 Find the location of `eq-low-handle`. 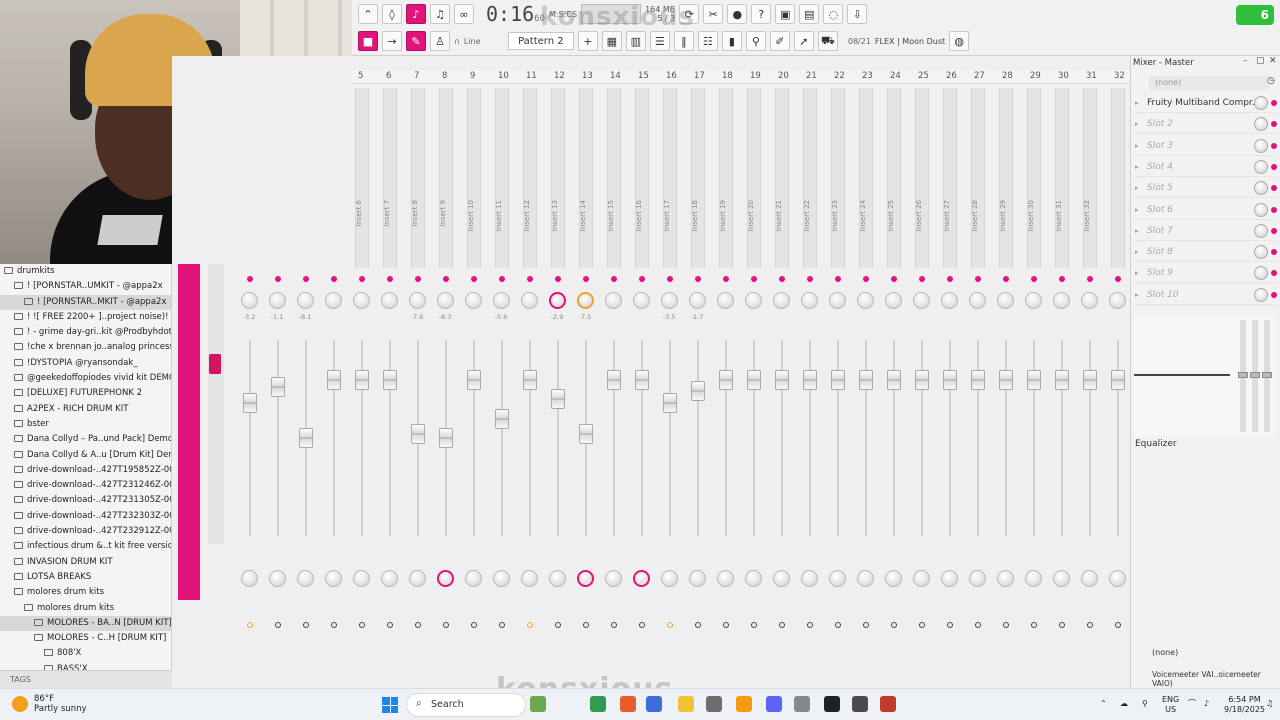

eq-low-handle is located at coordinates (1243, 375).